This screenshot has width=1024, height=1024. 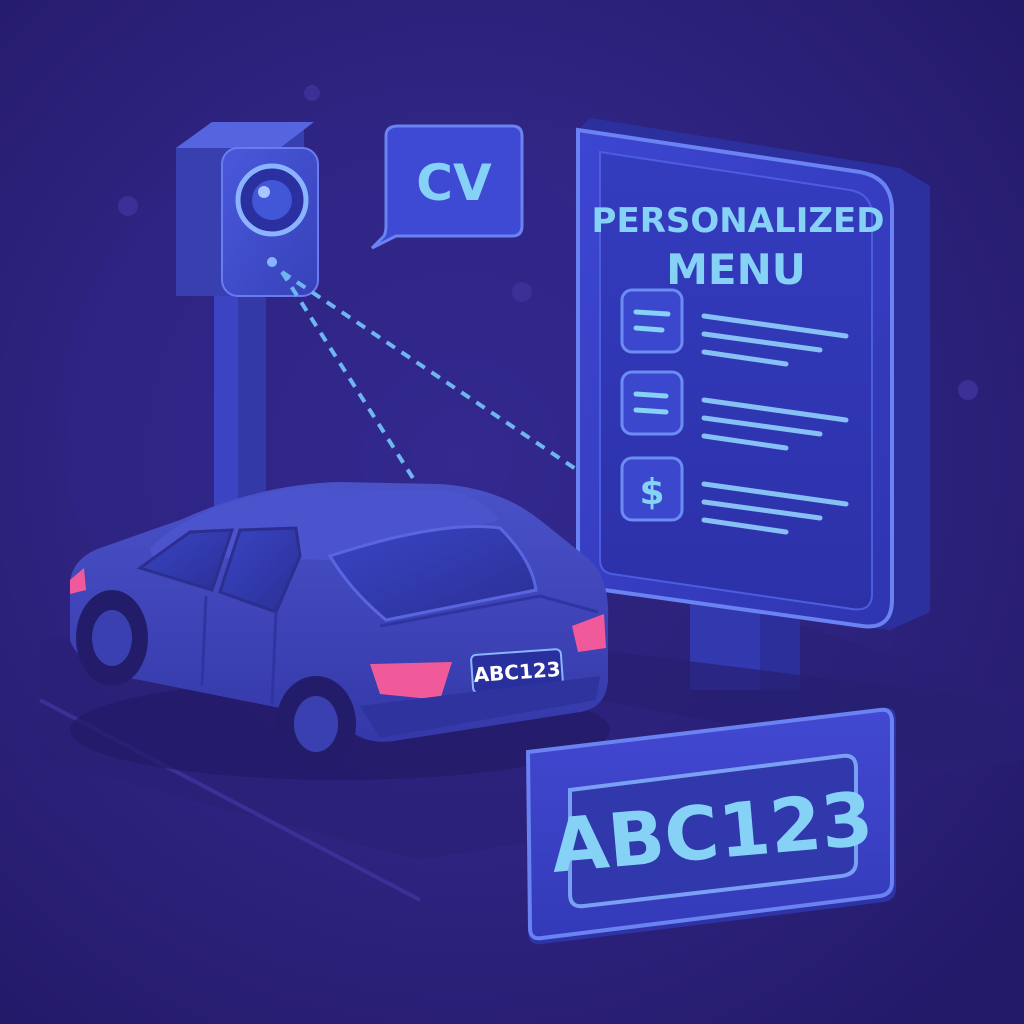 I want to click on menu-title-line2: MENU, so click(x=736, y=269).